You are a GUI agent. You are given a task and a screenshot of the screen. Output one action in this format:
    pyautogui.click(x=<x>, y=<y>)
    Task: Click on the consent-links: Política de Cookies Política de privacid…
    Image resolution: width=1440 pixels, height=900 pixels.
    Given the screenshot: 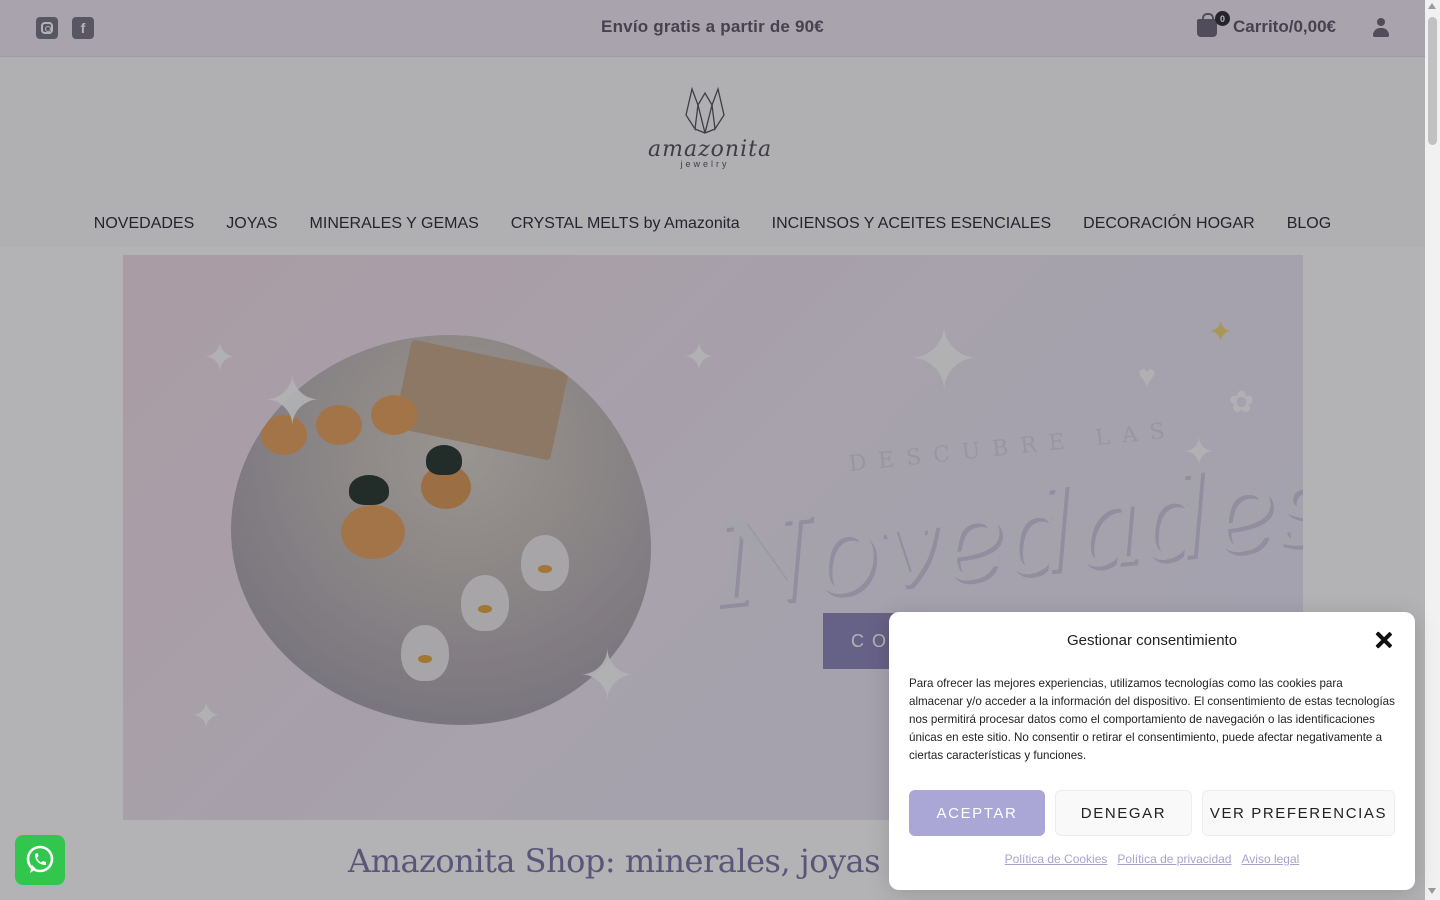 What is the action you would take?
    pyautogui.click(x=1152, y=859)
    